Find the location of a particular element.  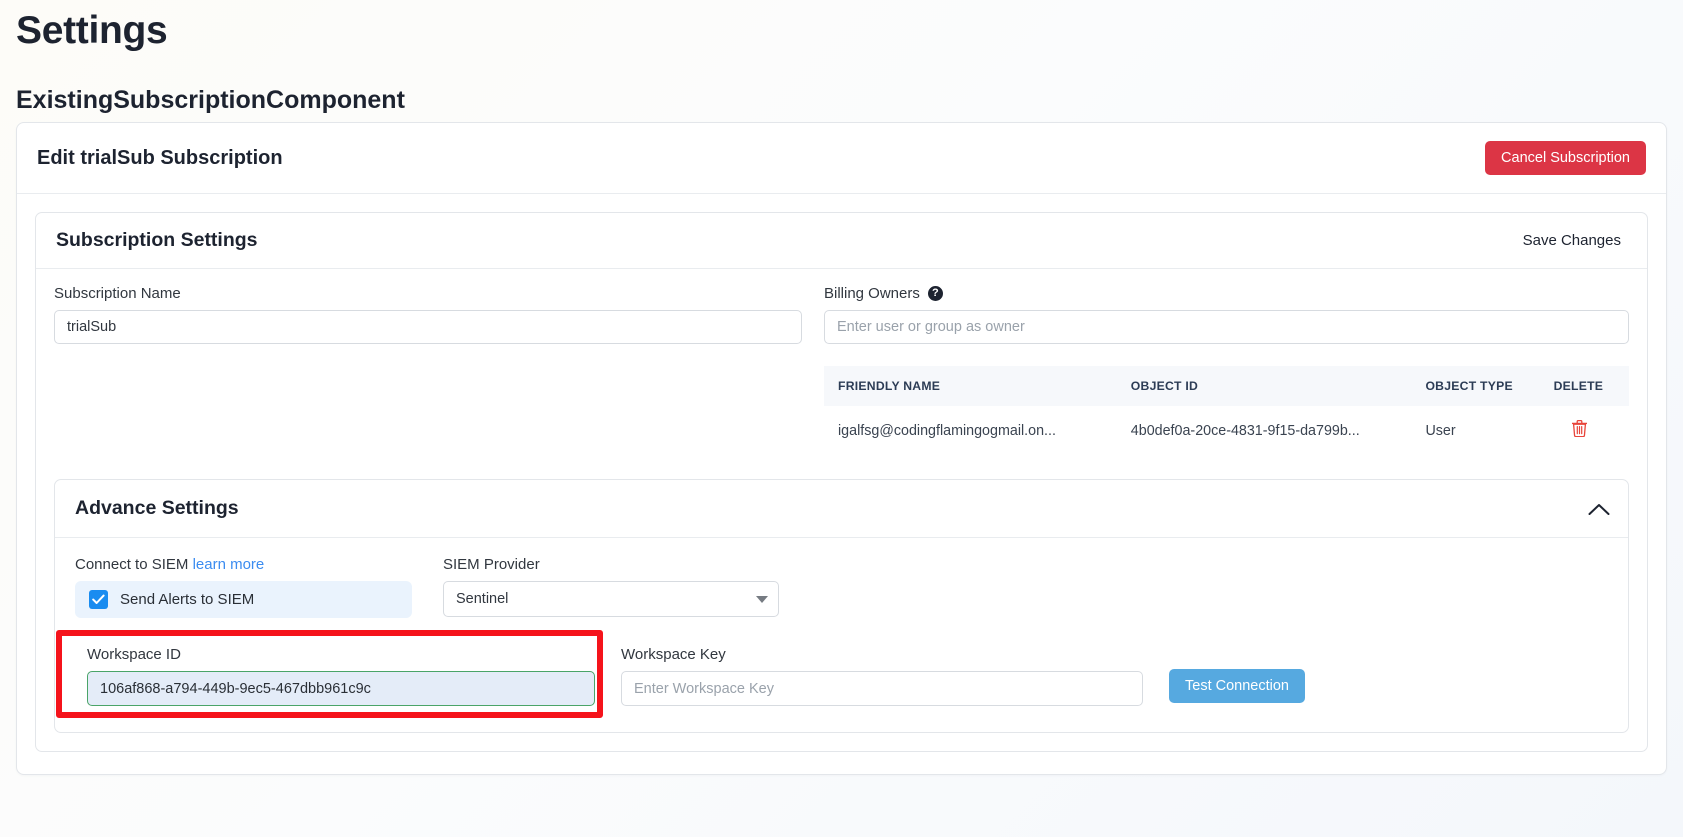

siem-provider-group: SIEM Provider Sentinel is located at coordinates (611, 586).